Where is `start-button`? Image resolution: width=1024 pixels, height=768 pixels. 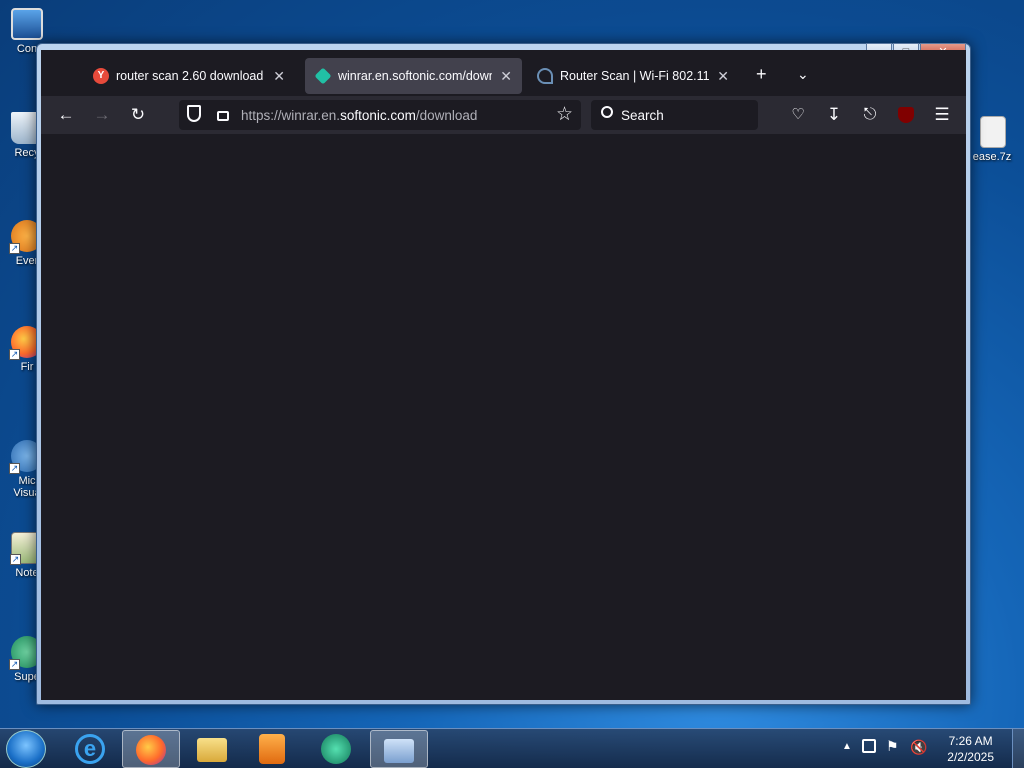
start-button is located at coordinates (26, 749).